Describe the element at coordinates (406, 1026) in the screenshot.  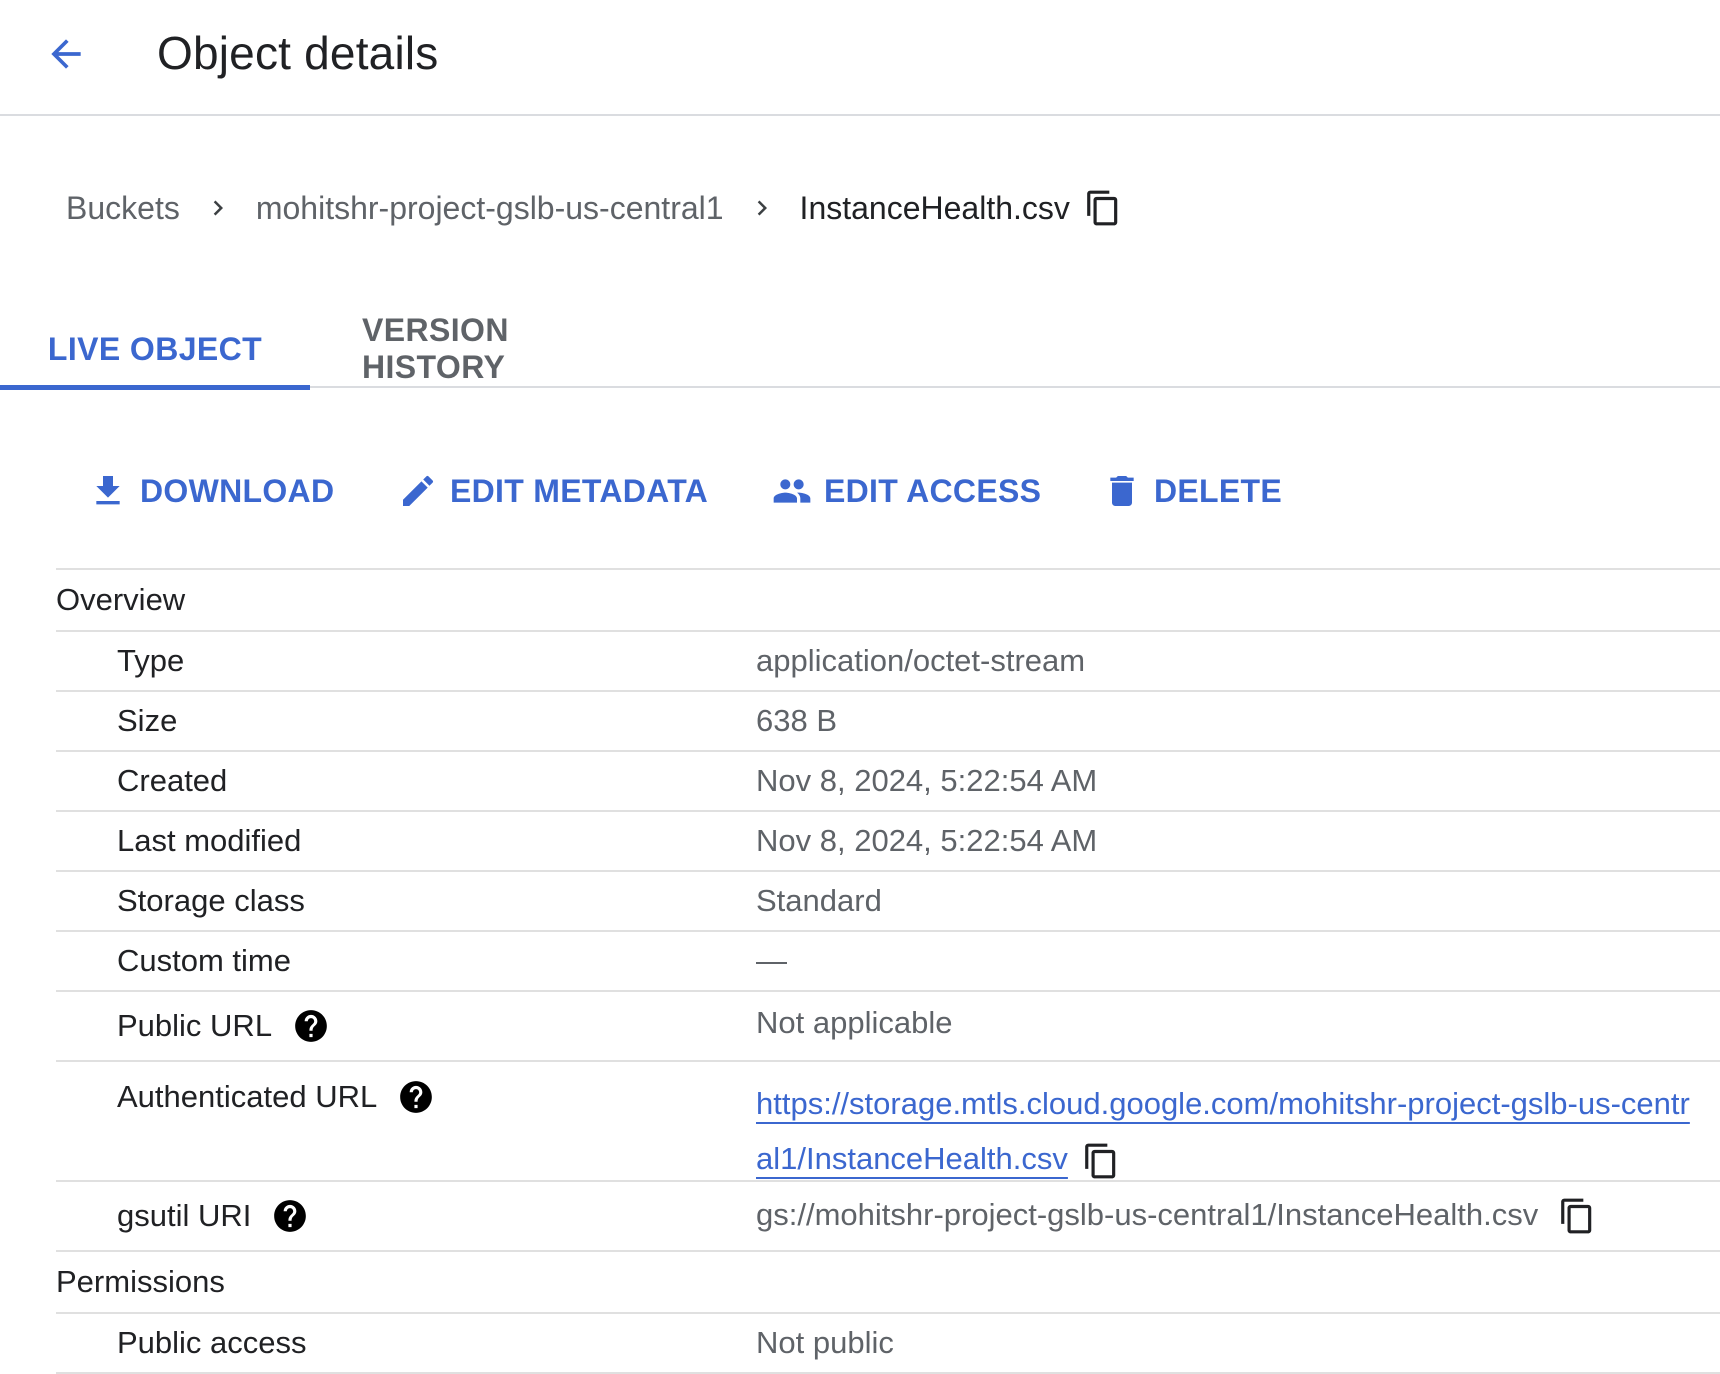
I see `row-label: Public URL` at that location.